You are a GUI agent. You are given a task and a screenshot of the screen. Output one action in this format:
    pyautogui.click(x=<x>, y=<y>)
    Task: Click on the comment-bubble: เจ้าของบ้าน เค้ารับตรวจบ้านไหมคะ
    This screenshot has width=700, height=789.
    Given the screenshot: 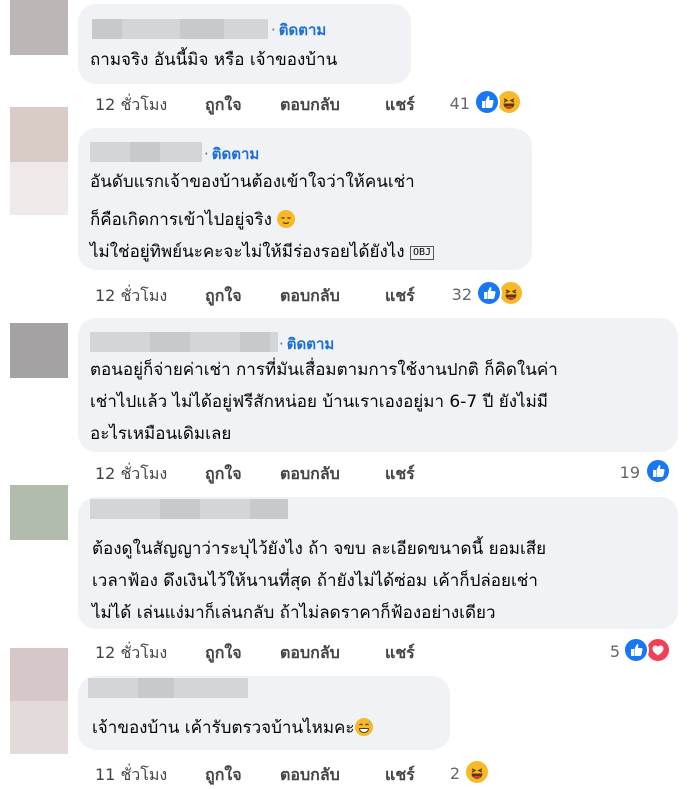 What is the action you would take?
    pyautogui.click(x=264, y=713)
    